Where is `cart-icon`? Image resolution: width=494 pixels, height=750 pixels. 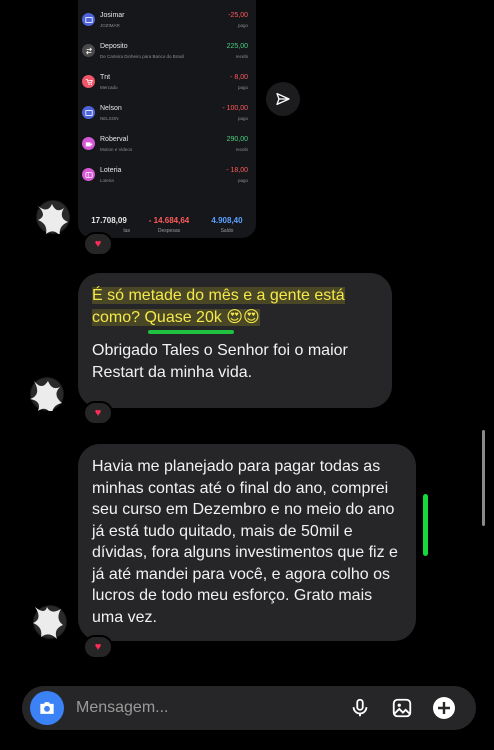 cart-icon is located at coordinates (88, 81).